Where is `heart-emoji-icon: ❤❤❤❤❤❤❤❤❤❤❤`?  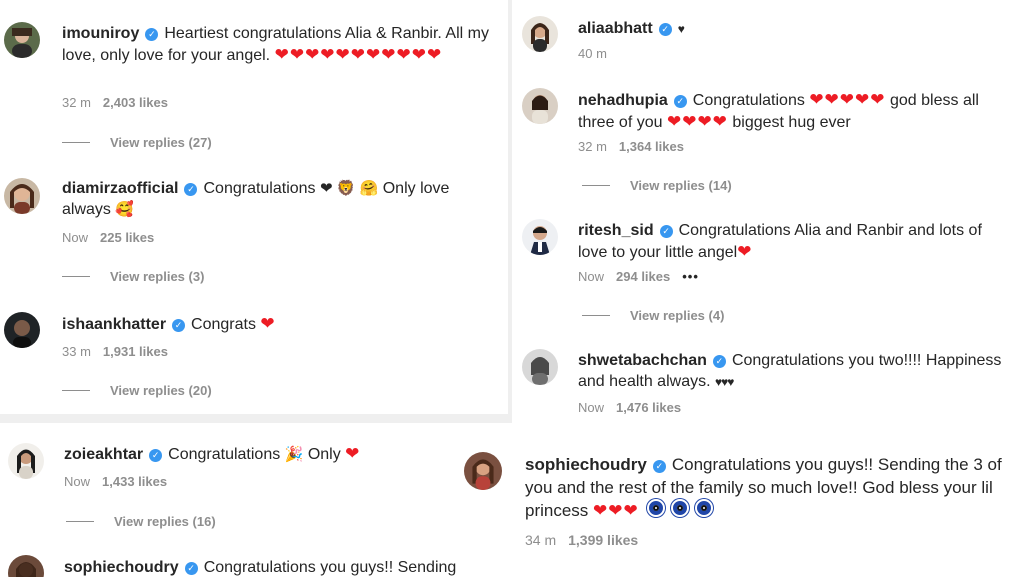
heart-emoji-icon: ❤❤❤❤❤❤❤❤❤❤❤ is located at coordinates (358, 54).